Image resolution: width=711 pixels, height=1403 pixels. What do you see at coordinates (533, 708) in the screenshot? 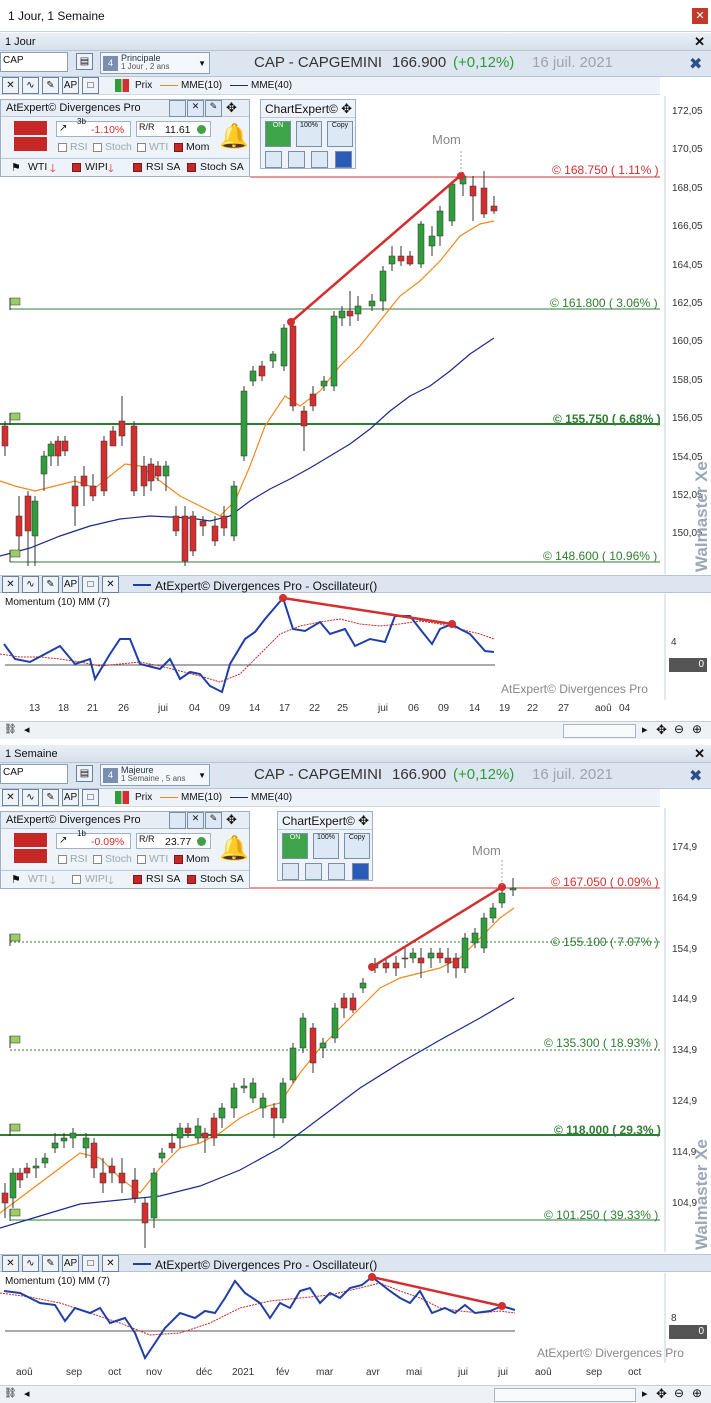
I see `x-tick-label: 22` at bounding box center [533, 708].